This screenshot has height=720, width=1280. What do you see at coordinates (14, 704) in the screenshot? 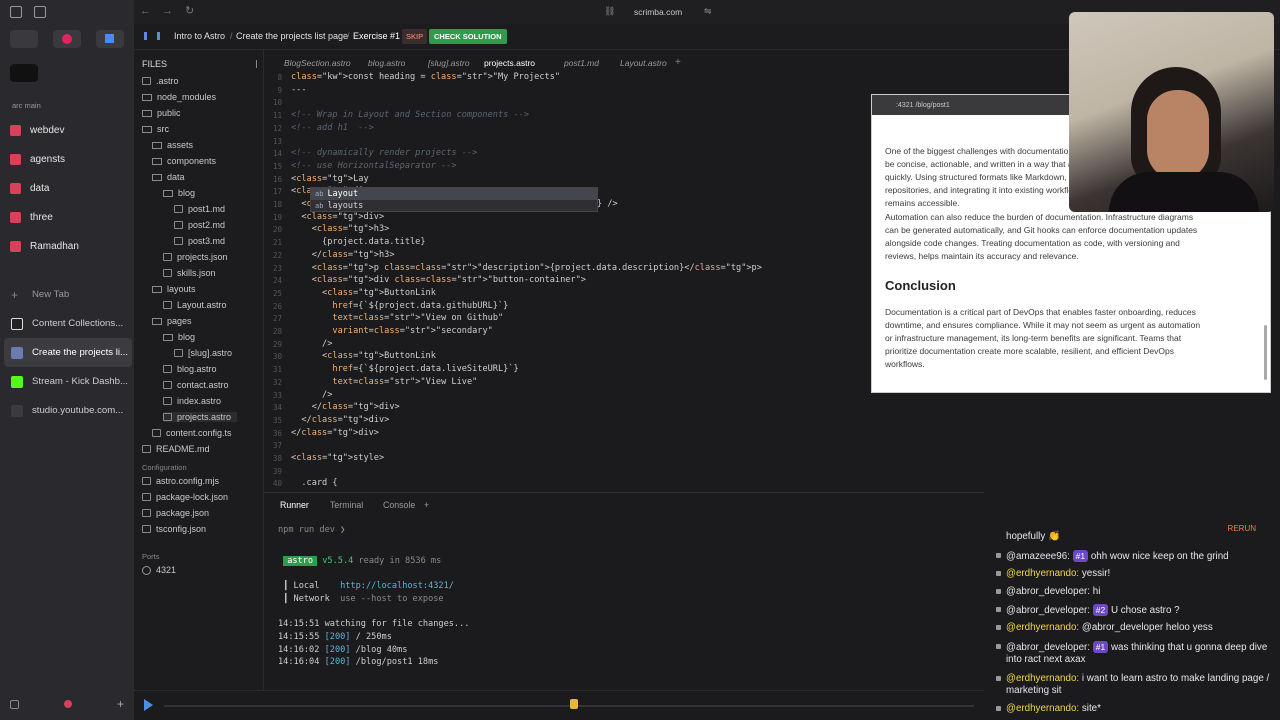
I see `archive-icon` at bounding box center [14, 704].